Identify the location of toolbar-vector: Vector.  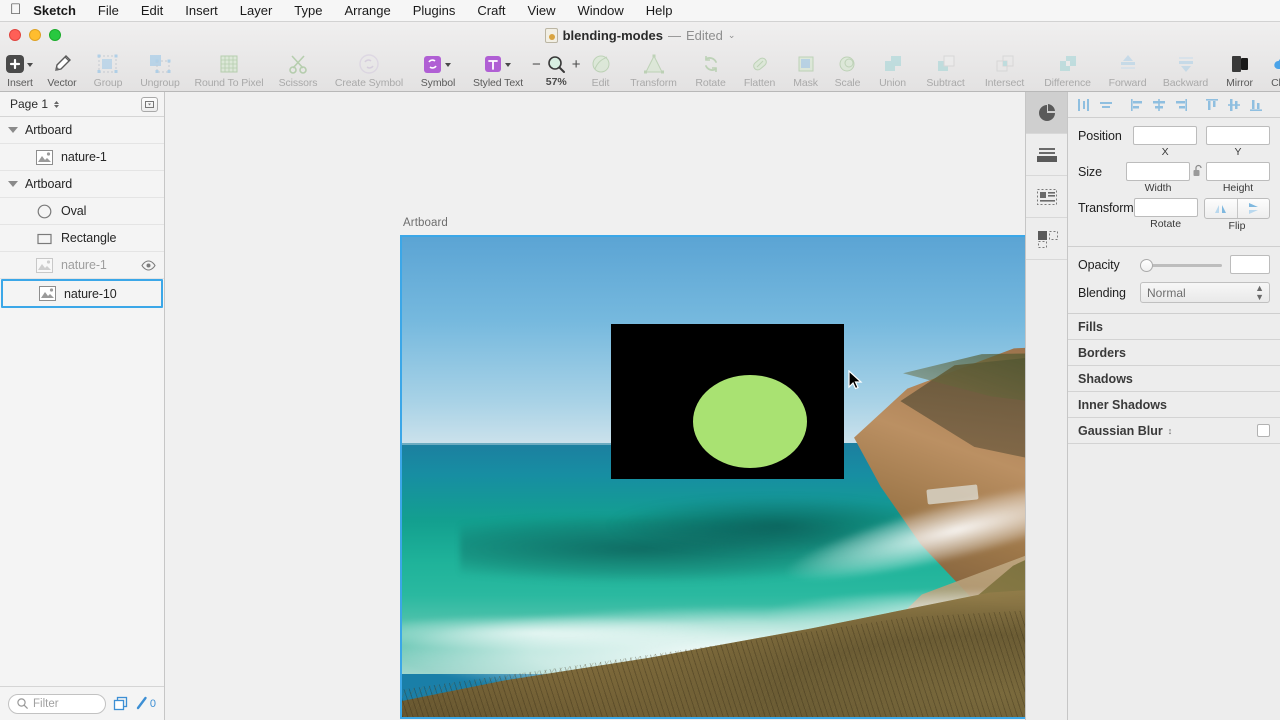
(62, 70).